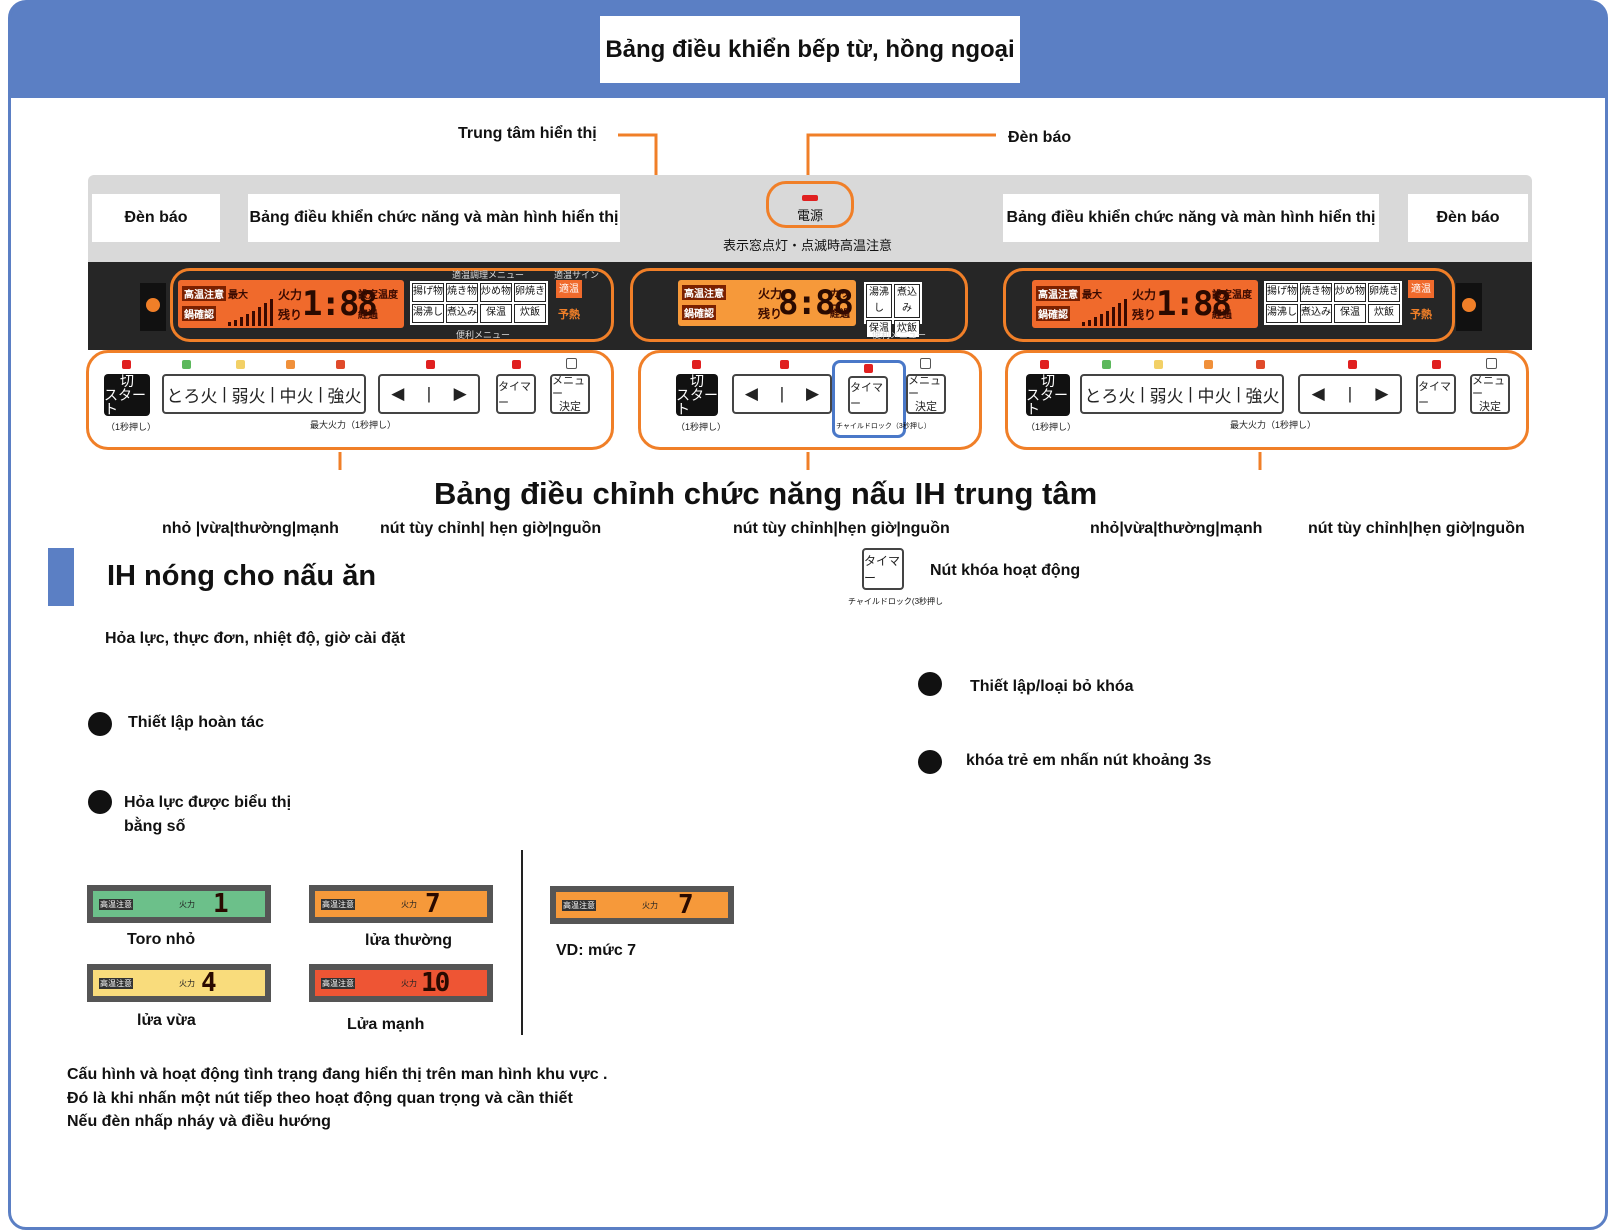 The width and height of the screenshot is (1619, 1230). Describe the element at coordinates (462, 313) in the screenshot. I see `left-menu-item: 煮込み` at that location.